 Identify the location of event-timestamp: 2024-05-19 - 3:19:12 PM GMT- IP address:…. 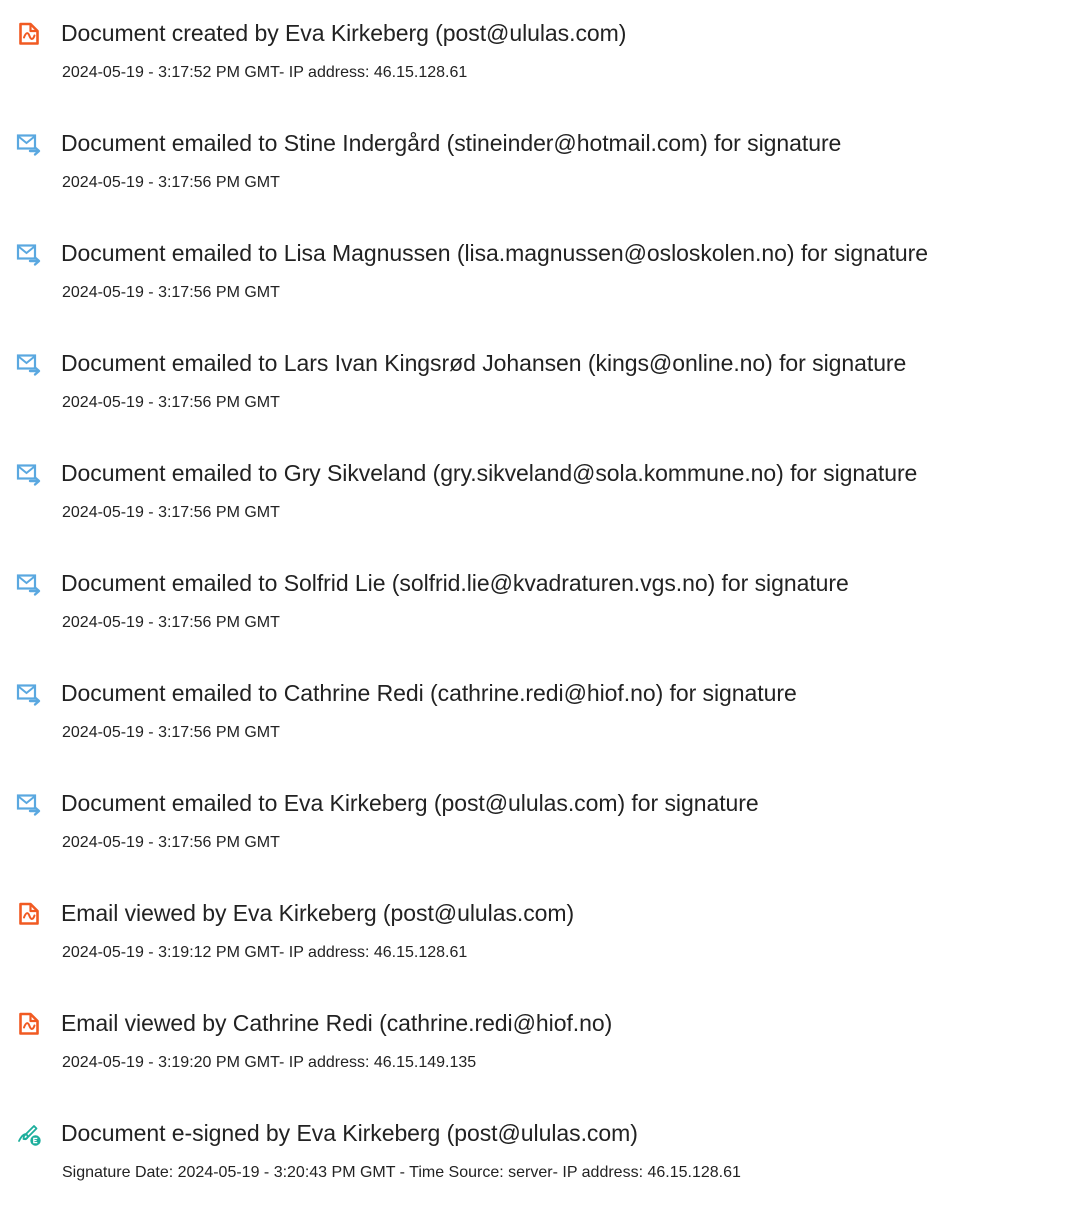
(265, 952).